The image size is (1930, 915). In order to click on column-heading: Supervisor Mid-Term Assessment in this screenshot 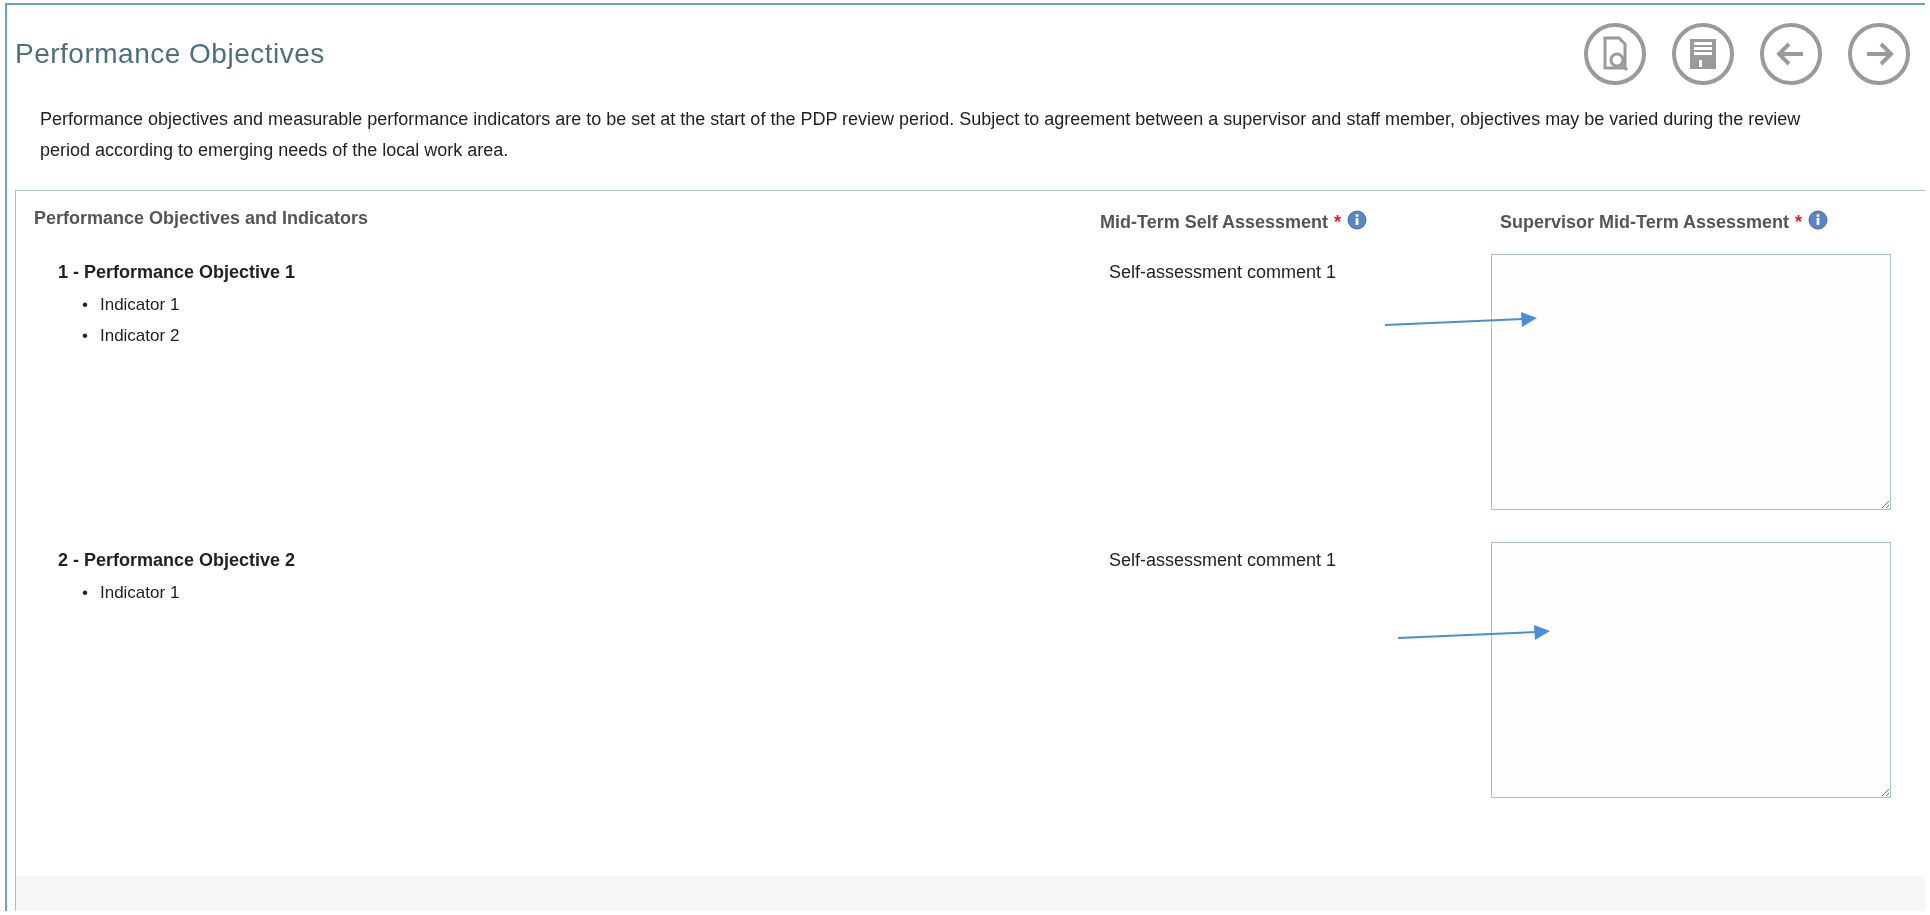, I will do `click(1645, 222)`.